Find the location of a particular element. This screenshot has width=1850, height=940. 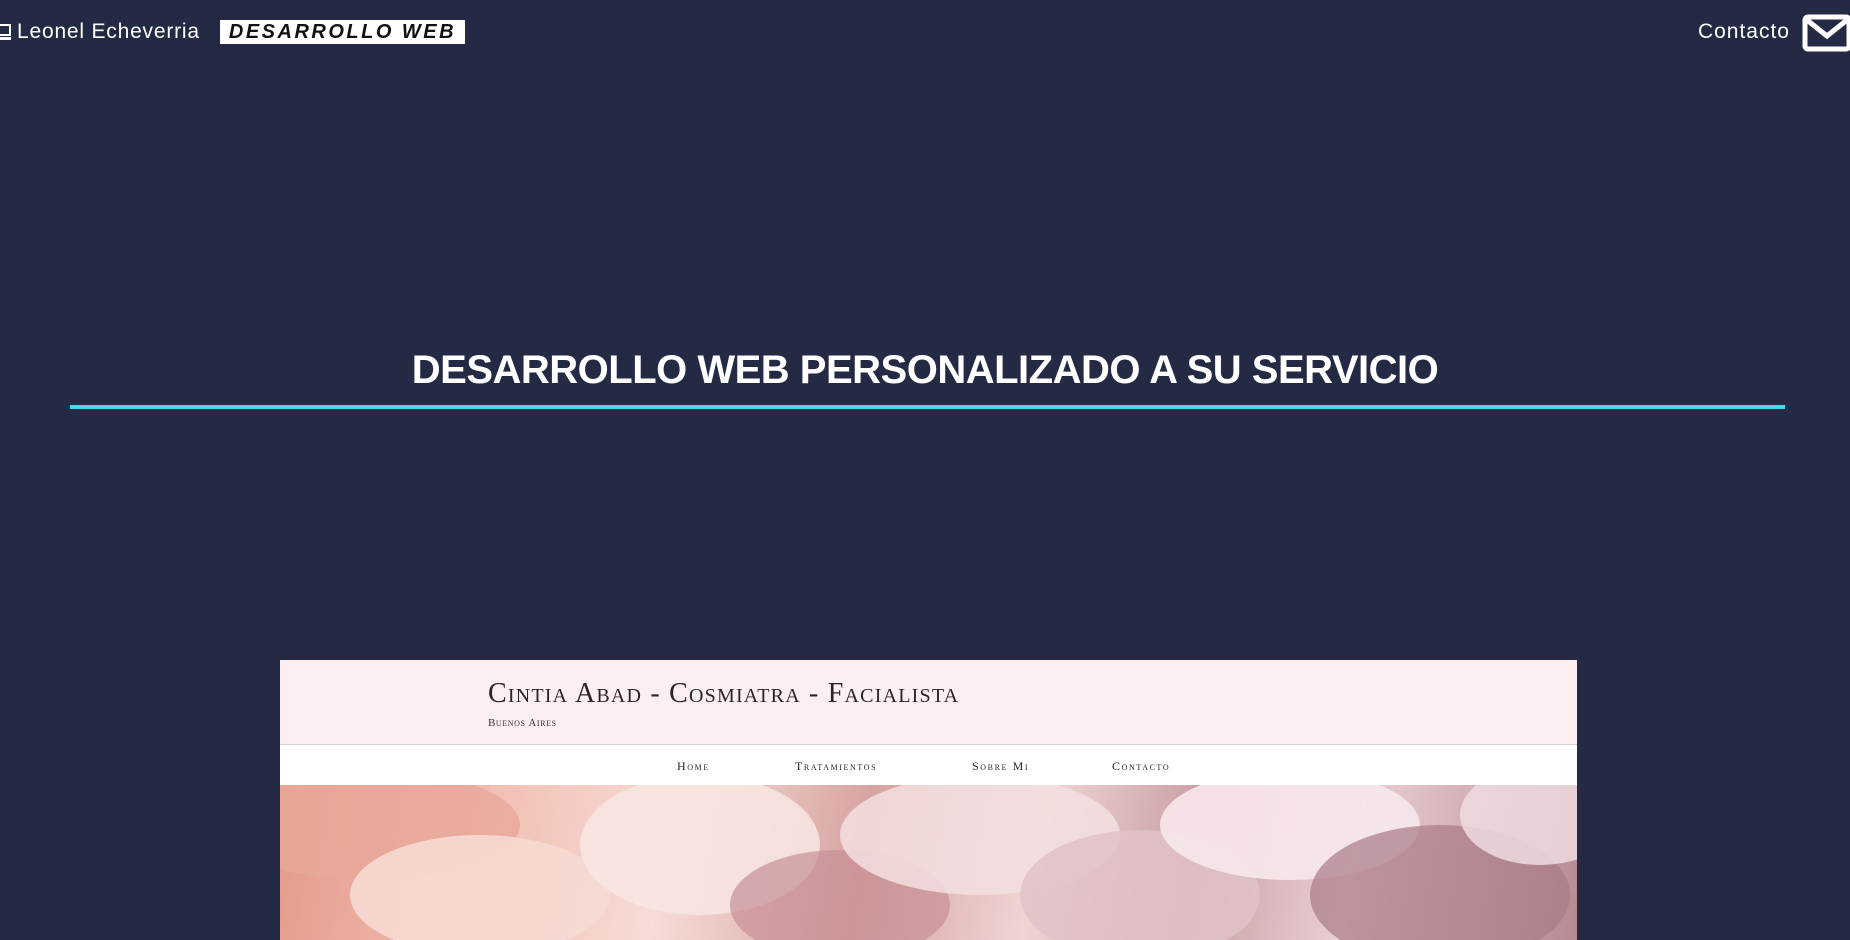

brand-tagline: DESARROLLO WEB is located at coordinates (342, 32).